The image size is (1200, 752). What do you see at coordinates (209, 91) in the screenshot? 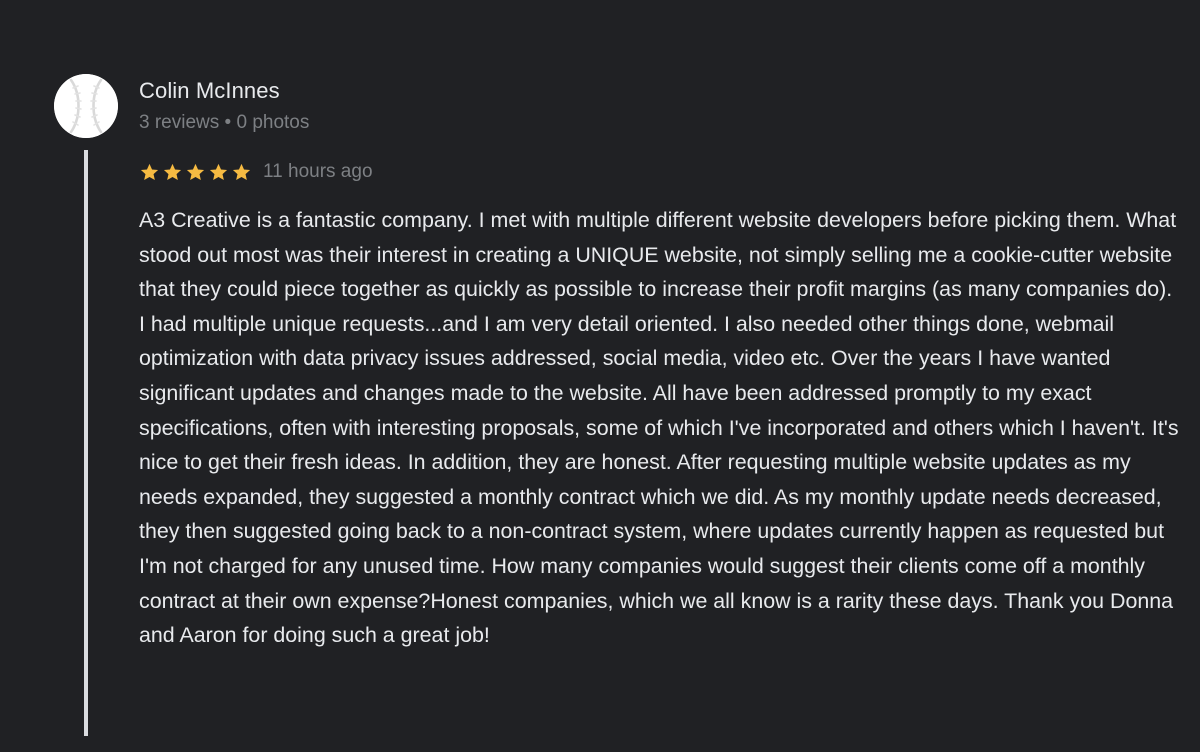
I see `author-name: Colin McInnes` at bounding box center [209, 91].